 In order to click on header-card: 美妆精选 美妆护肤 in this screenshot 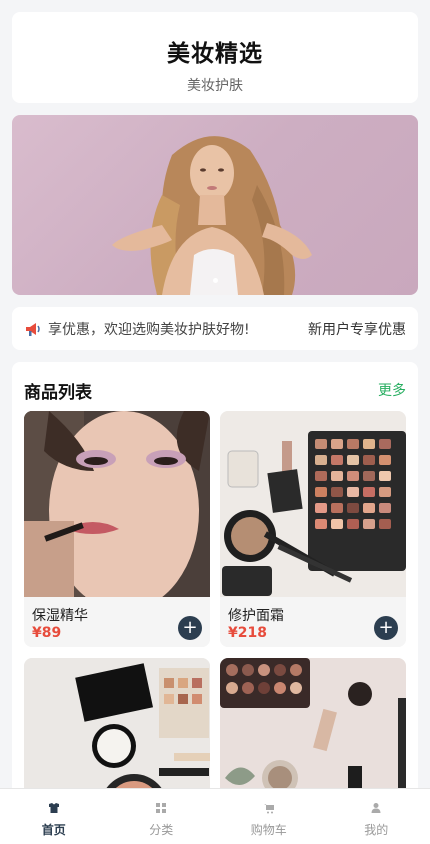, I will do `click(215, 57)`.